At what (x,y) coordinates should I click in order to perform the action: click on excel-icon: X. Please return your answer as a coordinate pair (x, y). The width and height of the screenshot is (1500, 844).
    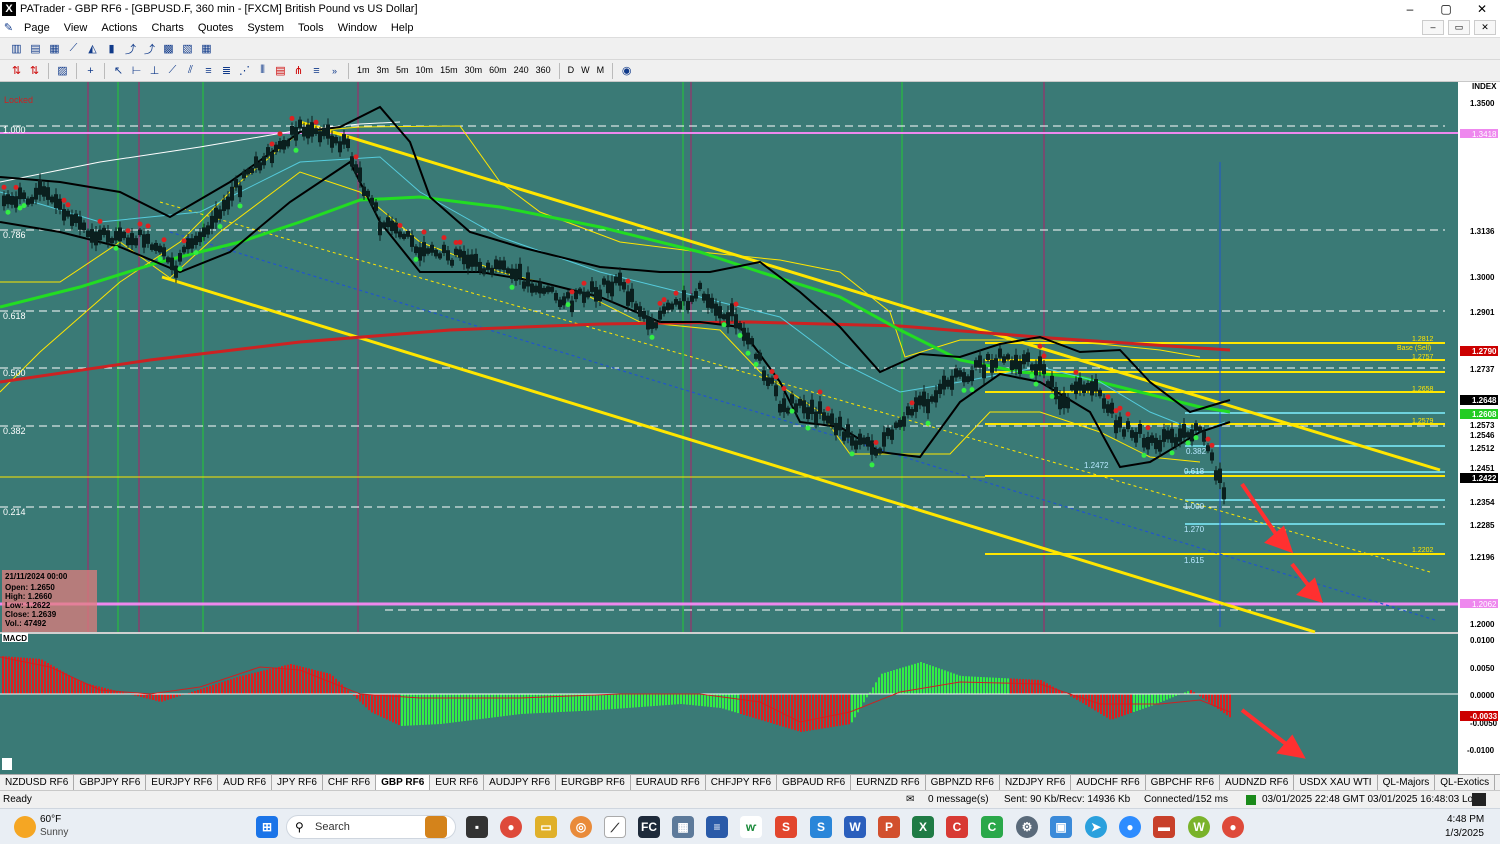
    Looking at the image, I should click on (923, 827).